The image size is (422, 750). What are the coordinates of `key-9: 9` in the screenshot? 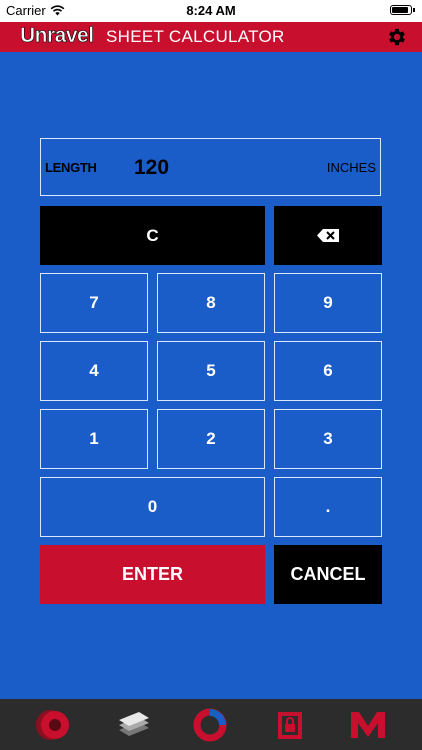 It's located at (328, 303).